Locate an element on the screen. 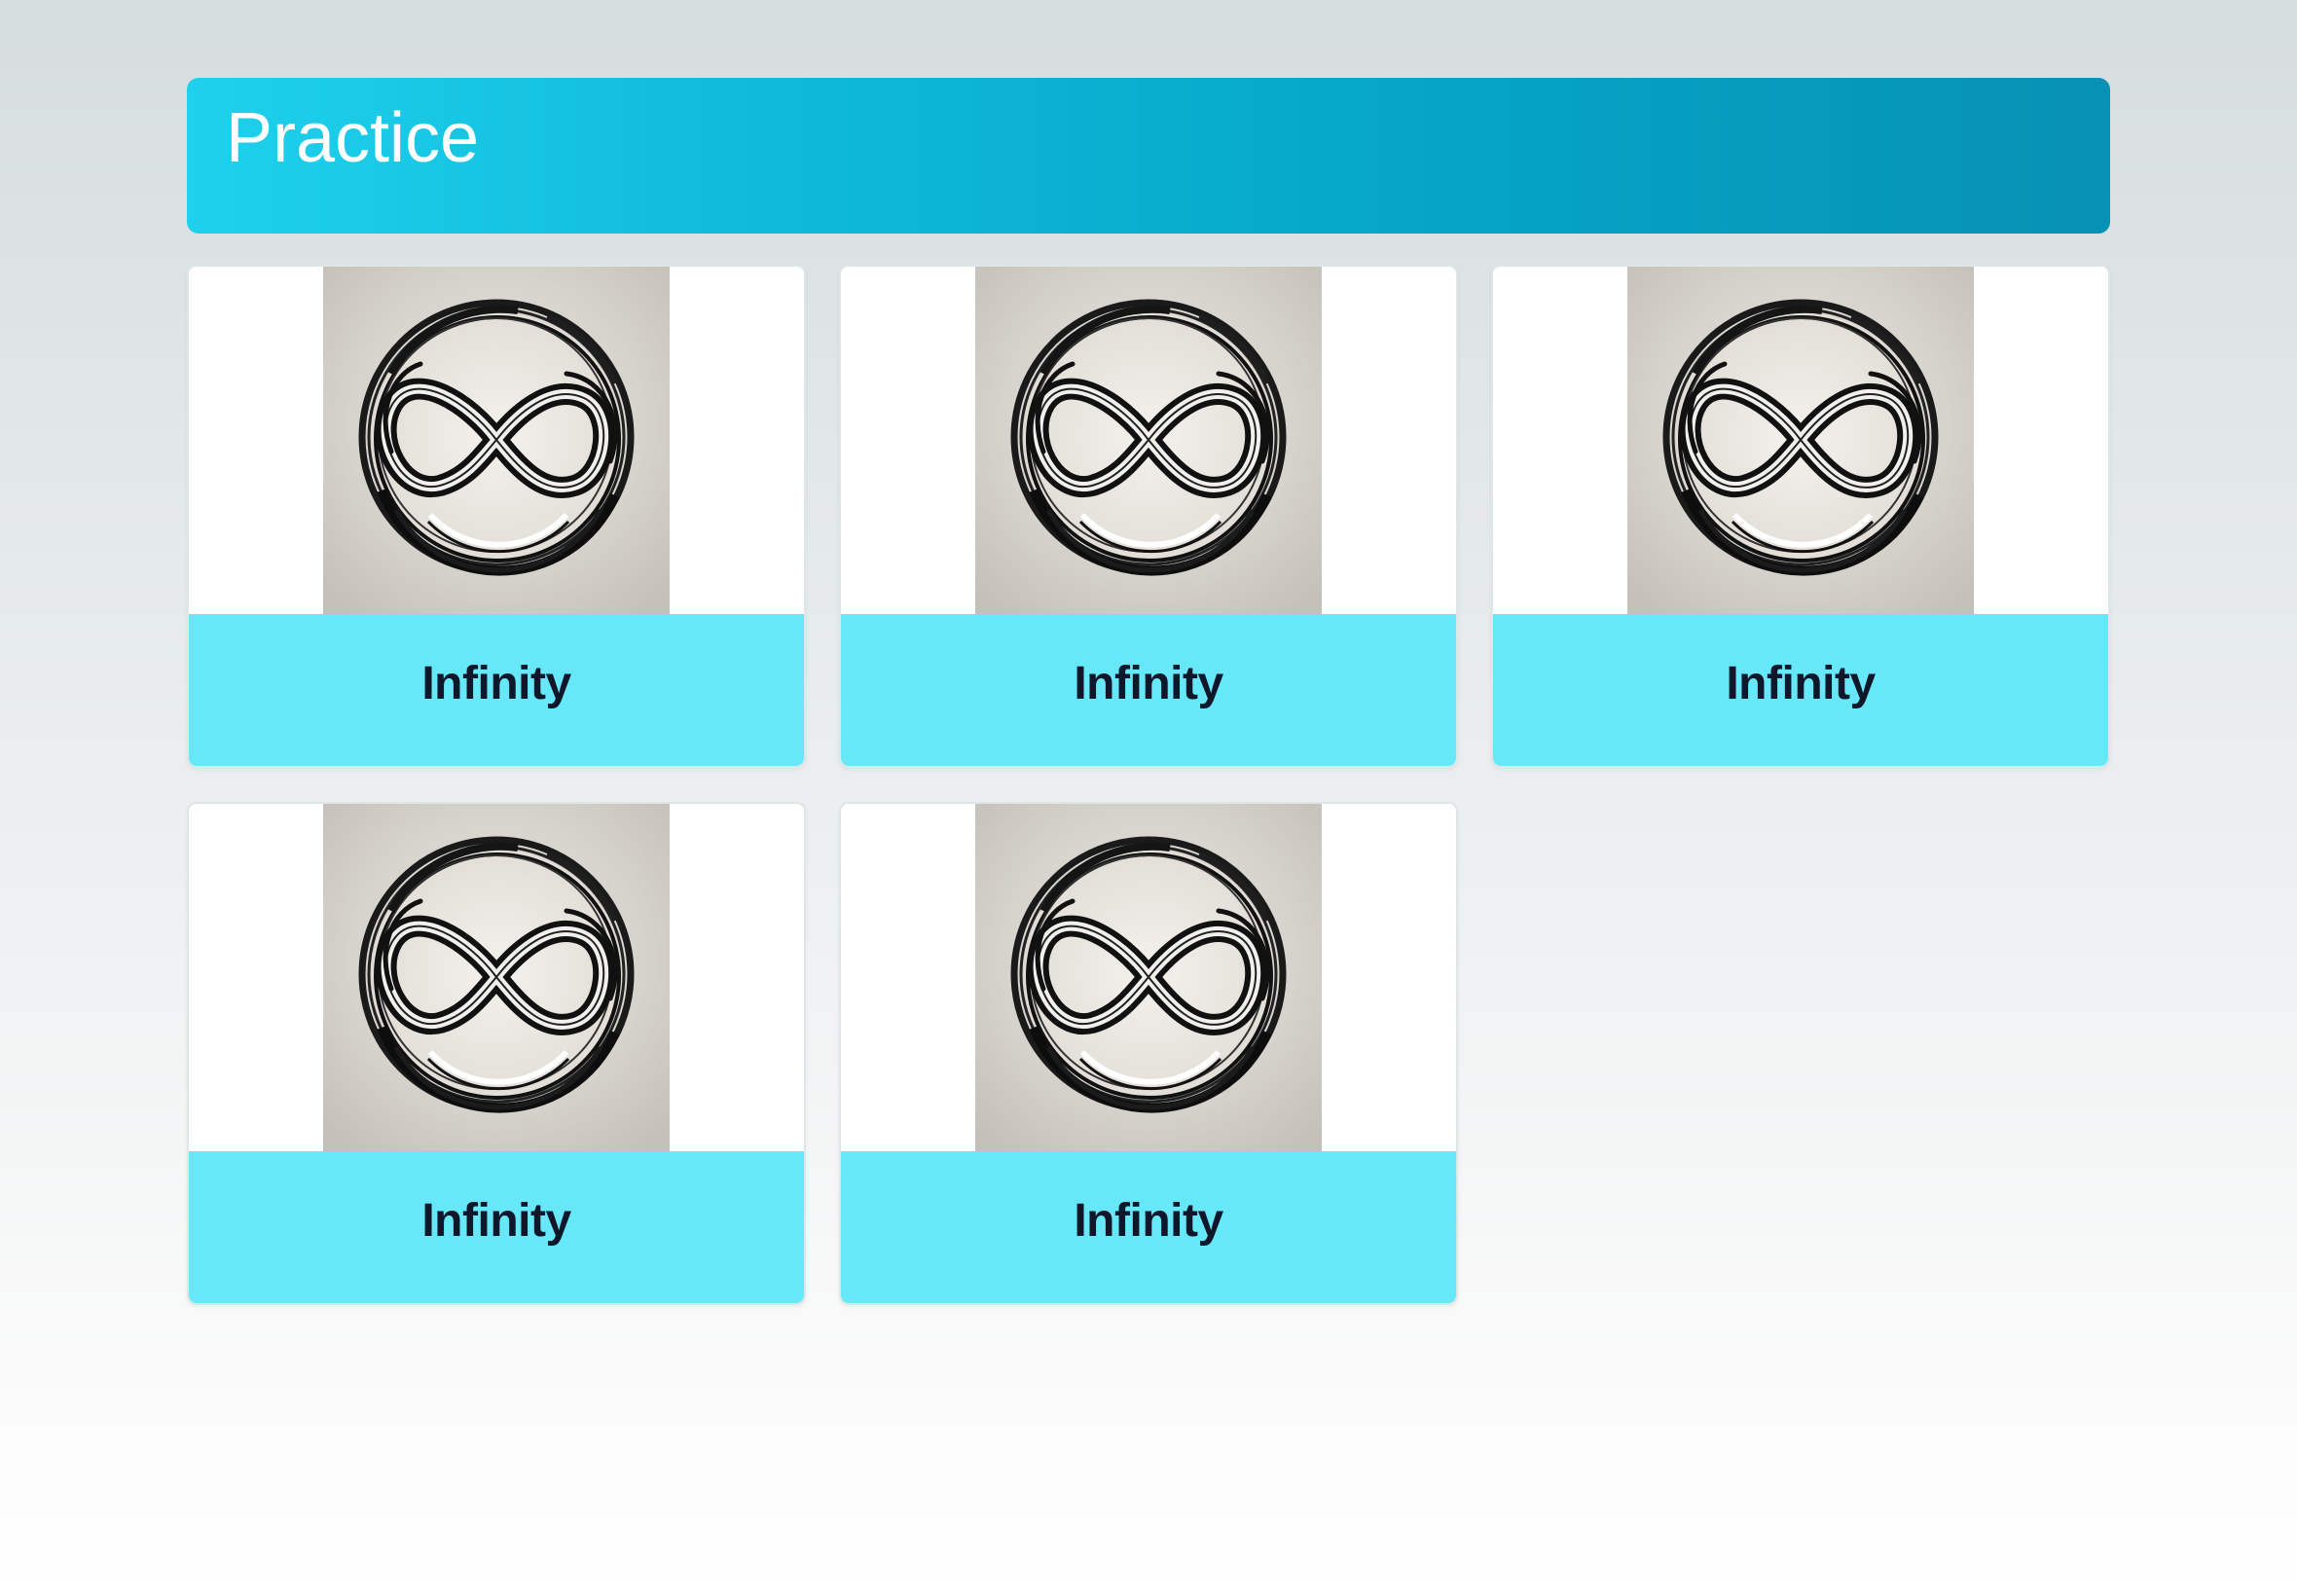 This screenshot has width=2297, height=1596. page-header: Practice is located at coordinates (1148, 156).